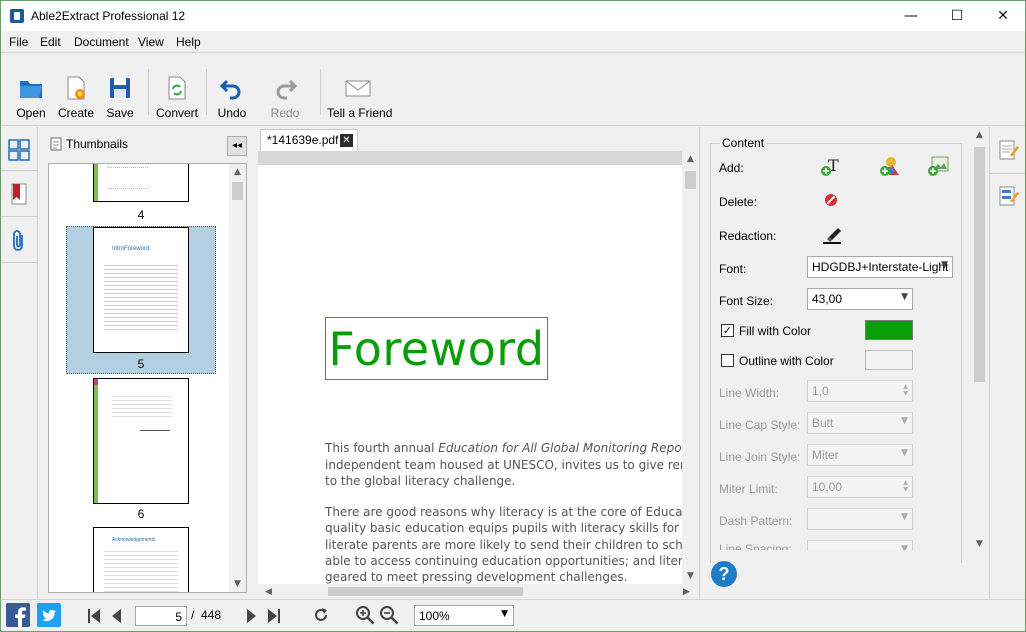 The width and height of the screenshot is (1026, 632). I want to click on font-dropdown: HDGDBJ+Interstate-Light ▼, so click(880, 267).